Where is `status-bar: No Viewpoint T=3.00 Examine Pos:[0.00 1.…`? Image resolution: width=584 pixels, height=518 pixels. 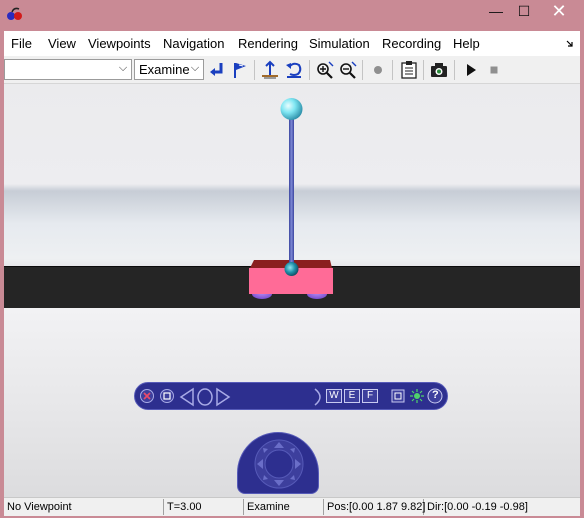 status-bar: No Viewpoint T=3.00 Examine Pos:[0.00 1.… is located at coordinates (292, 506).